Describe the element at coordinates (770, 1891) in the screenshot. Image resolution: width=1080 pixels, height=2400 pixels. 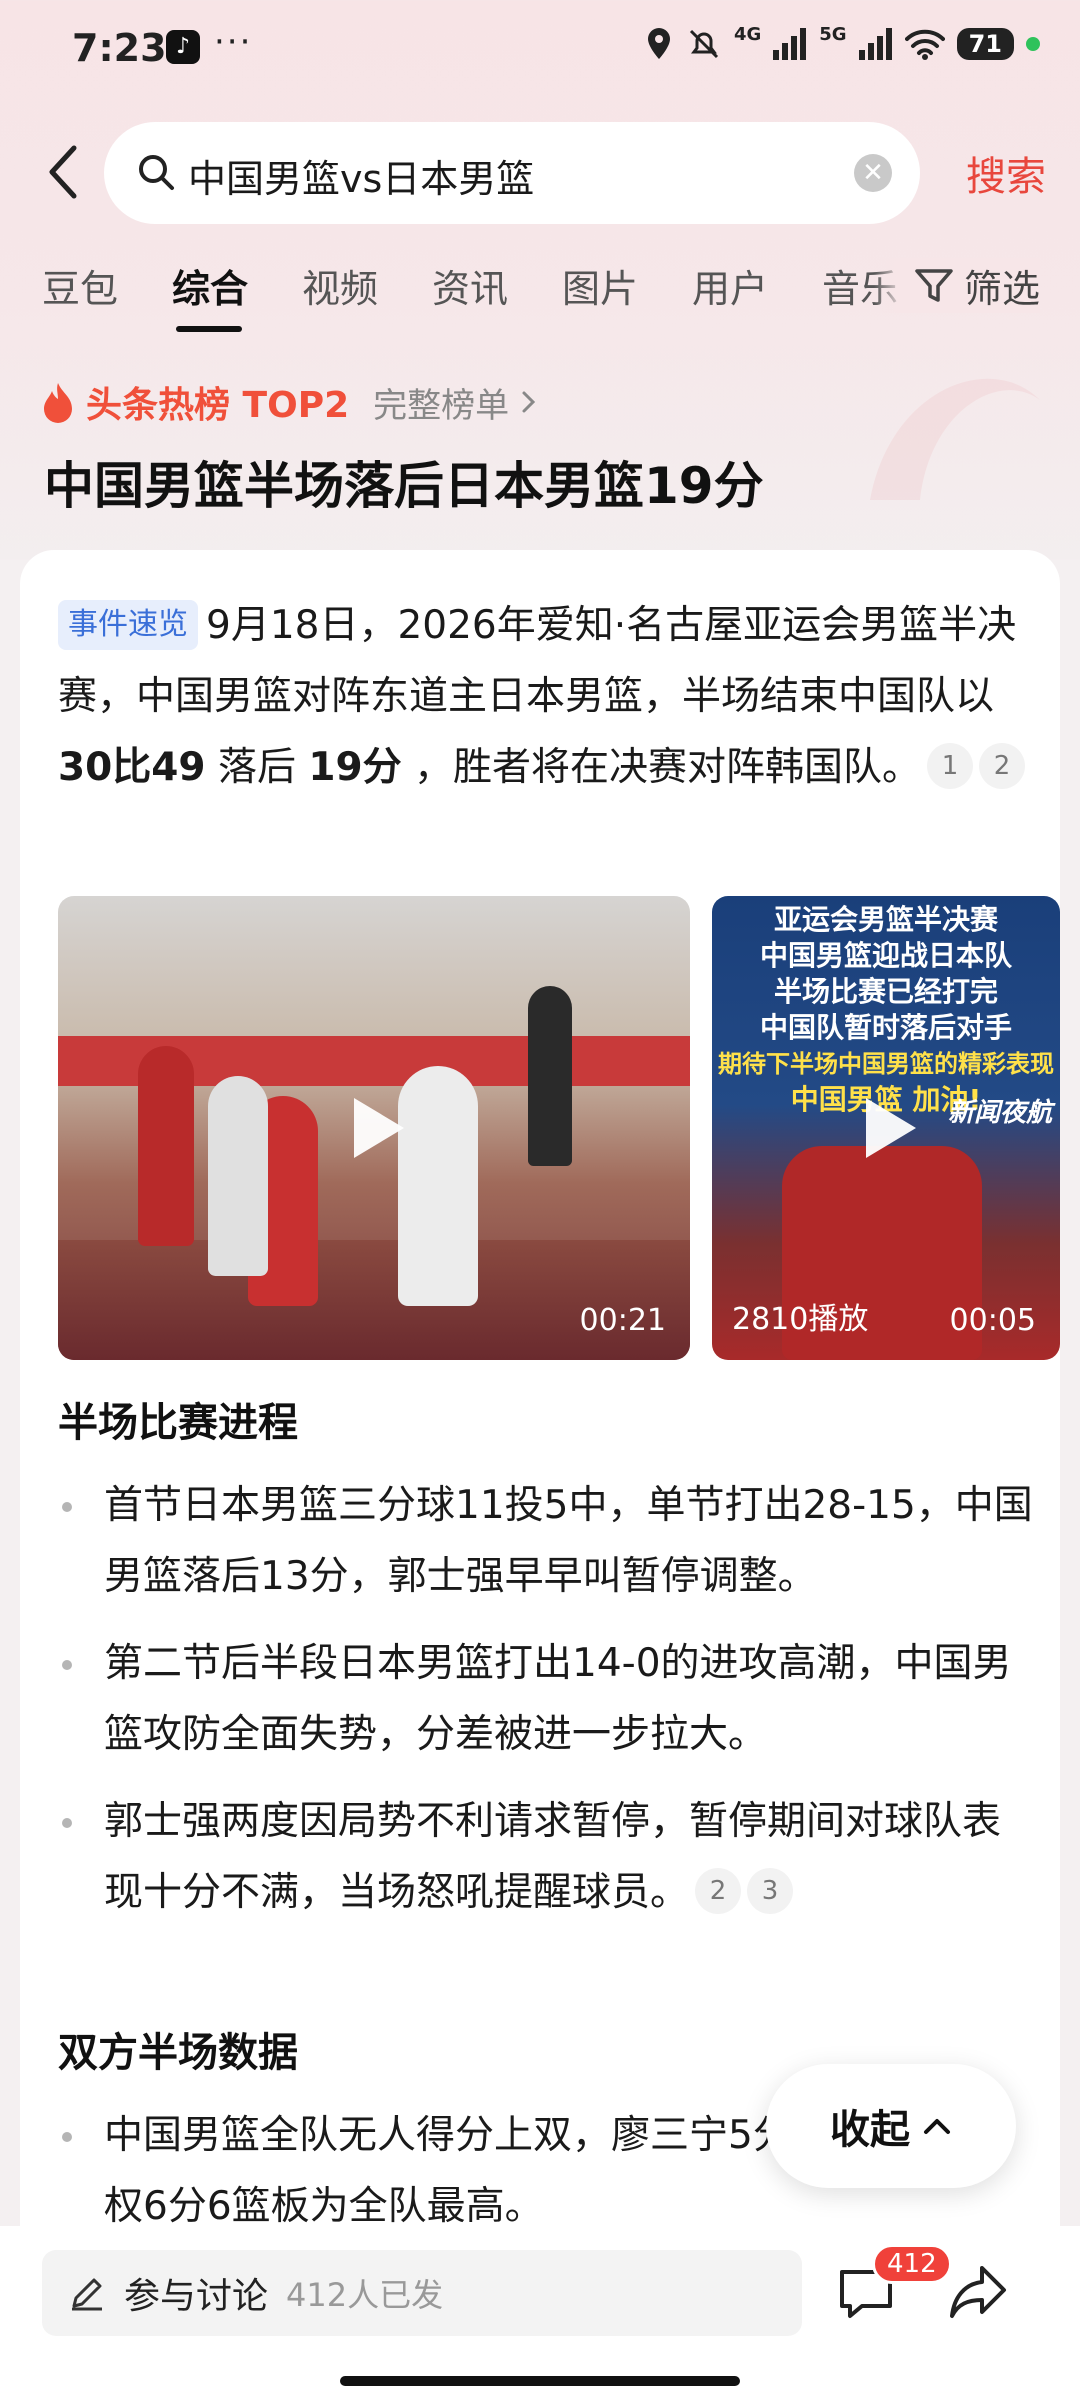
I see `reference-badge: 3` at that location.